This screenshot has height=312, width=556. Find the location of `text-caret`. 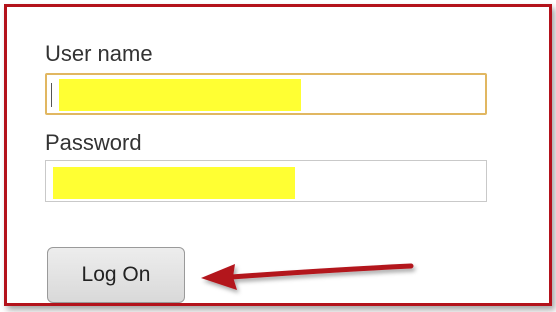

text-caret is located at coordinates (51, 95).